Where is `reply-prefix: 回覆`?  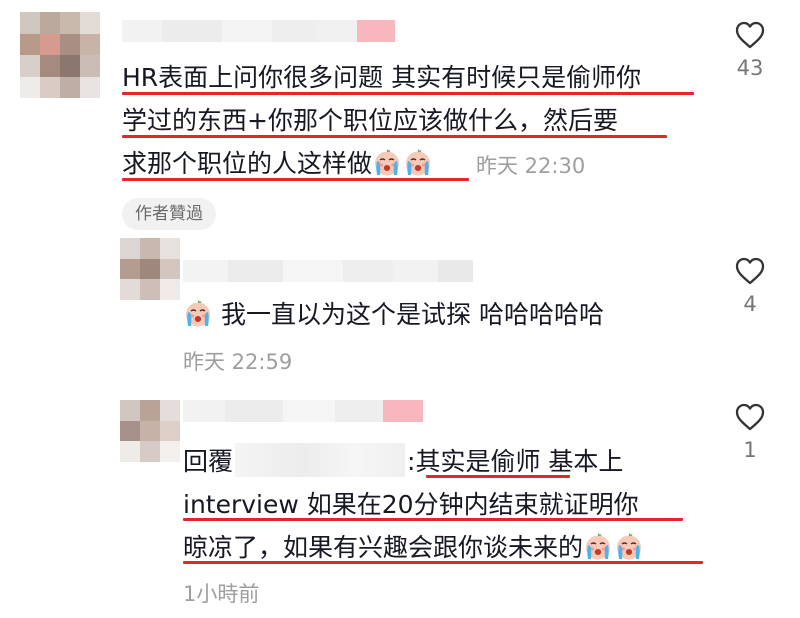 reply-prefix: 回覆 is located at coordinates (208, 461).